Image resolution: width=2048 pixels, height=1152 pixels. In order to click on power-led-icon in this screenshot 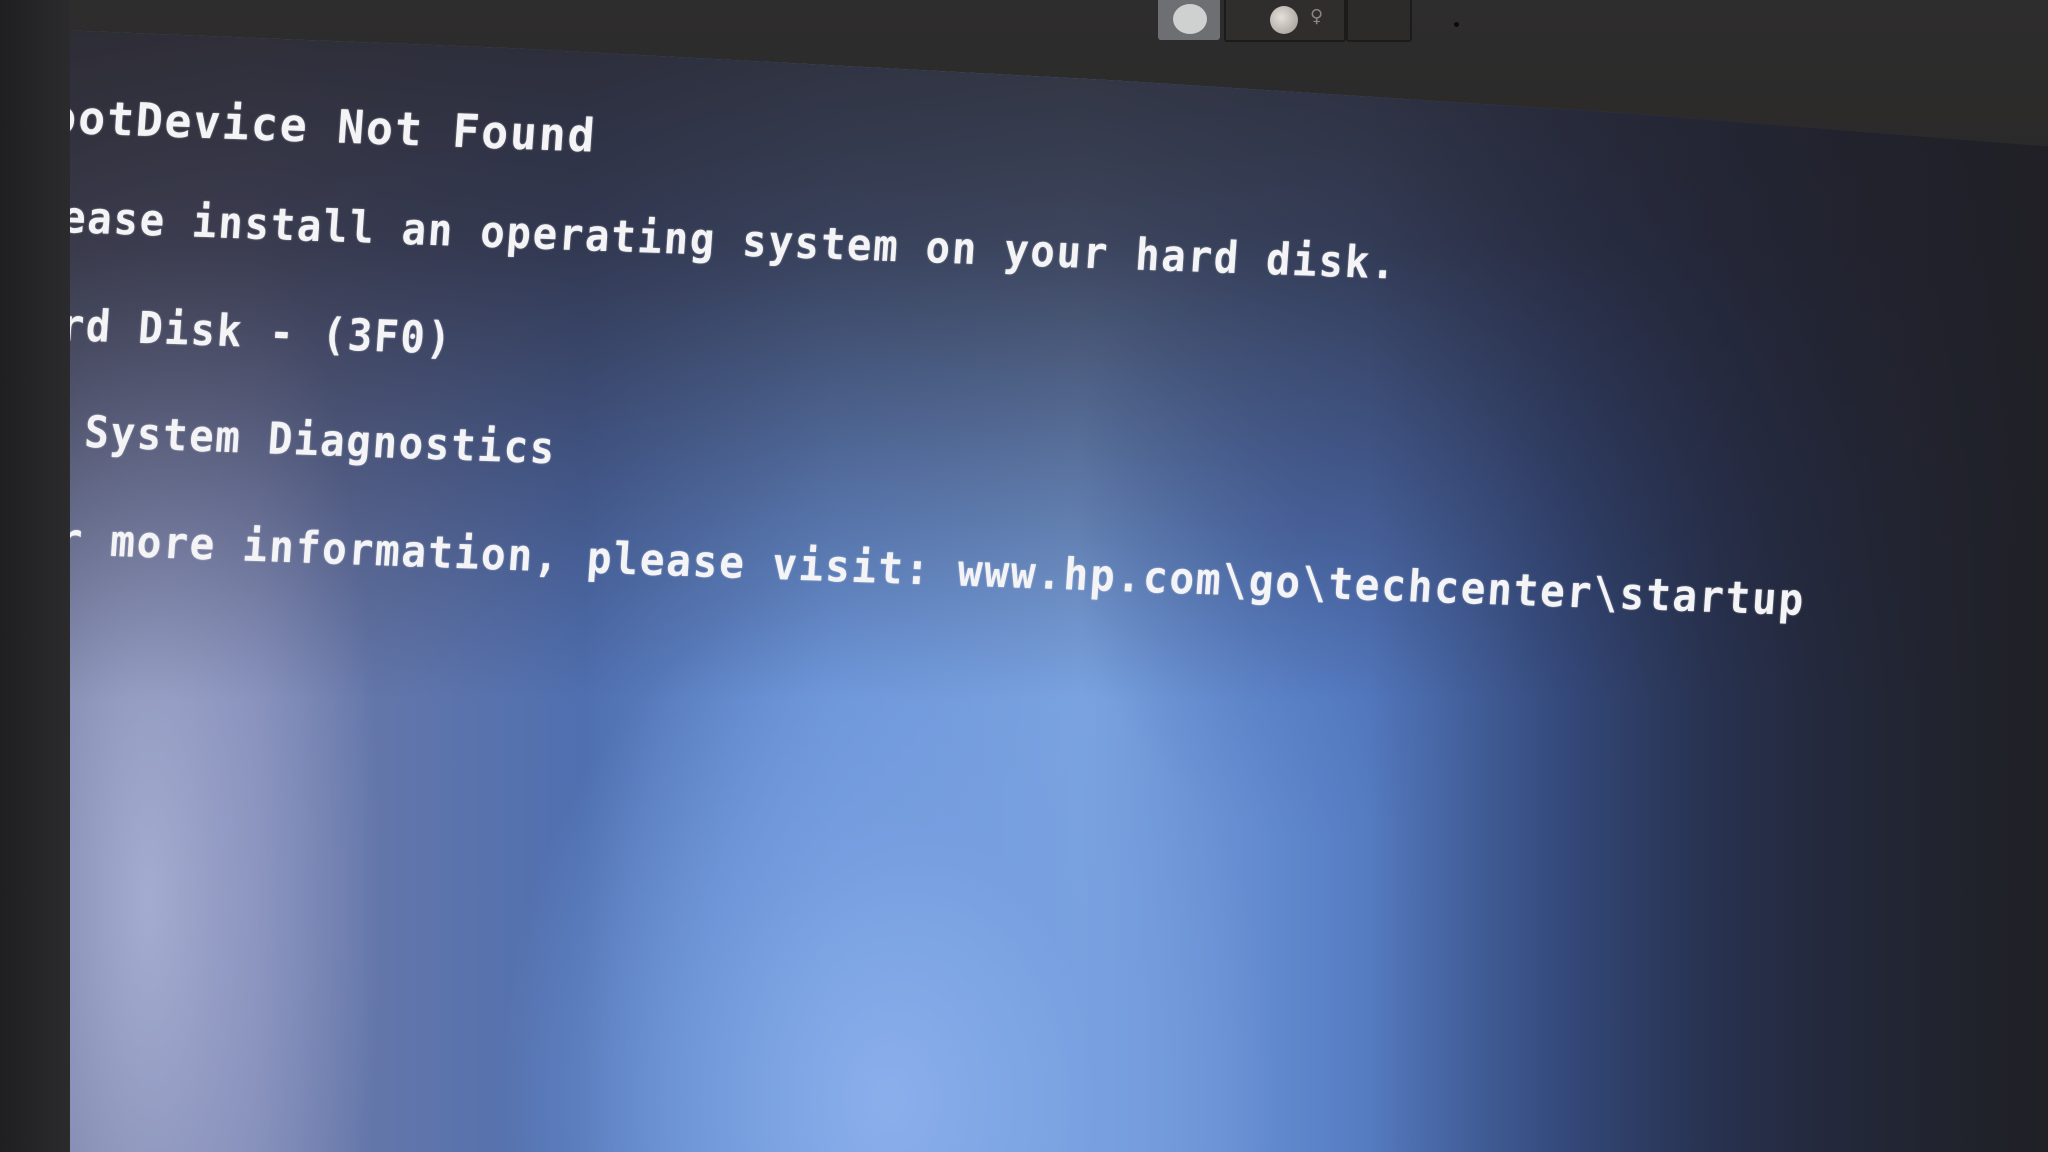, I will do `click(1190, 19)`.